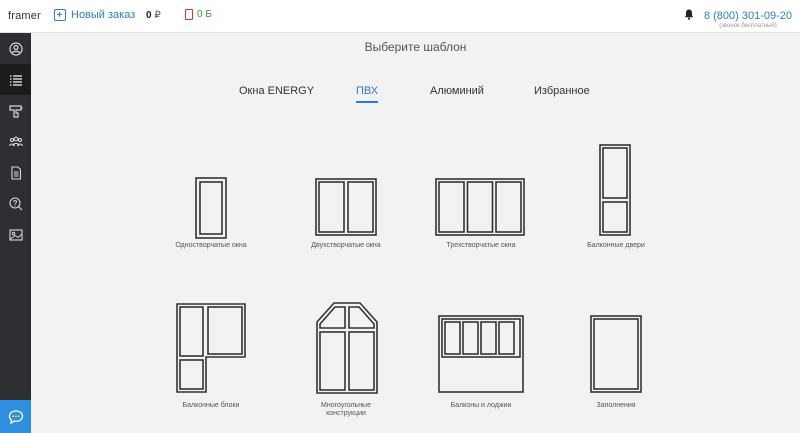 This screenshot has height=433, width=800. What do you see at coordinates (60, 15) in the screenshot?
I see `plus-icon` at bounding box center [60, 15].